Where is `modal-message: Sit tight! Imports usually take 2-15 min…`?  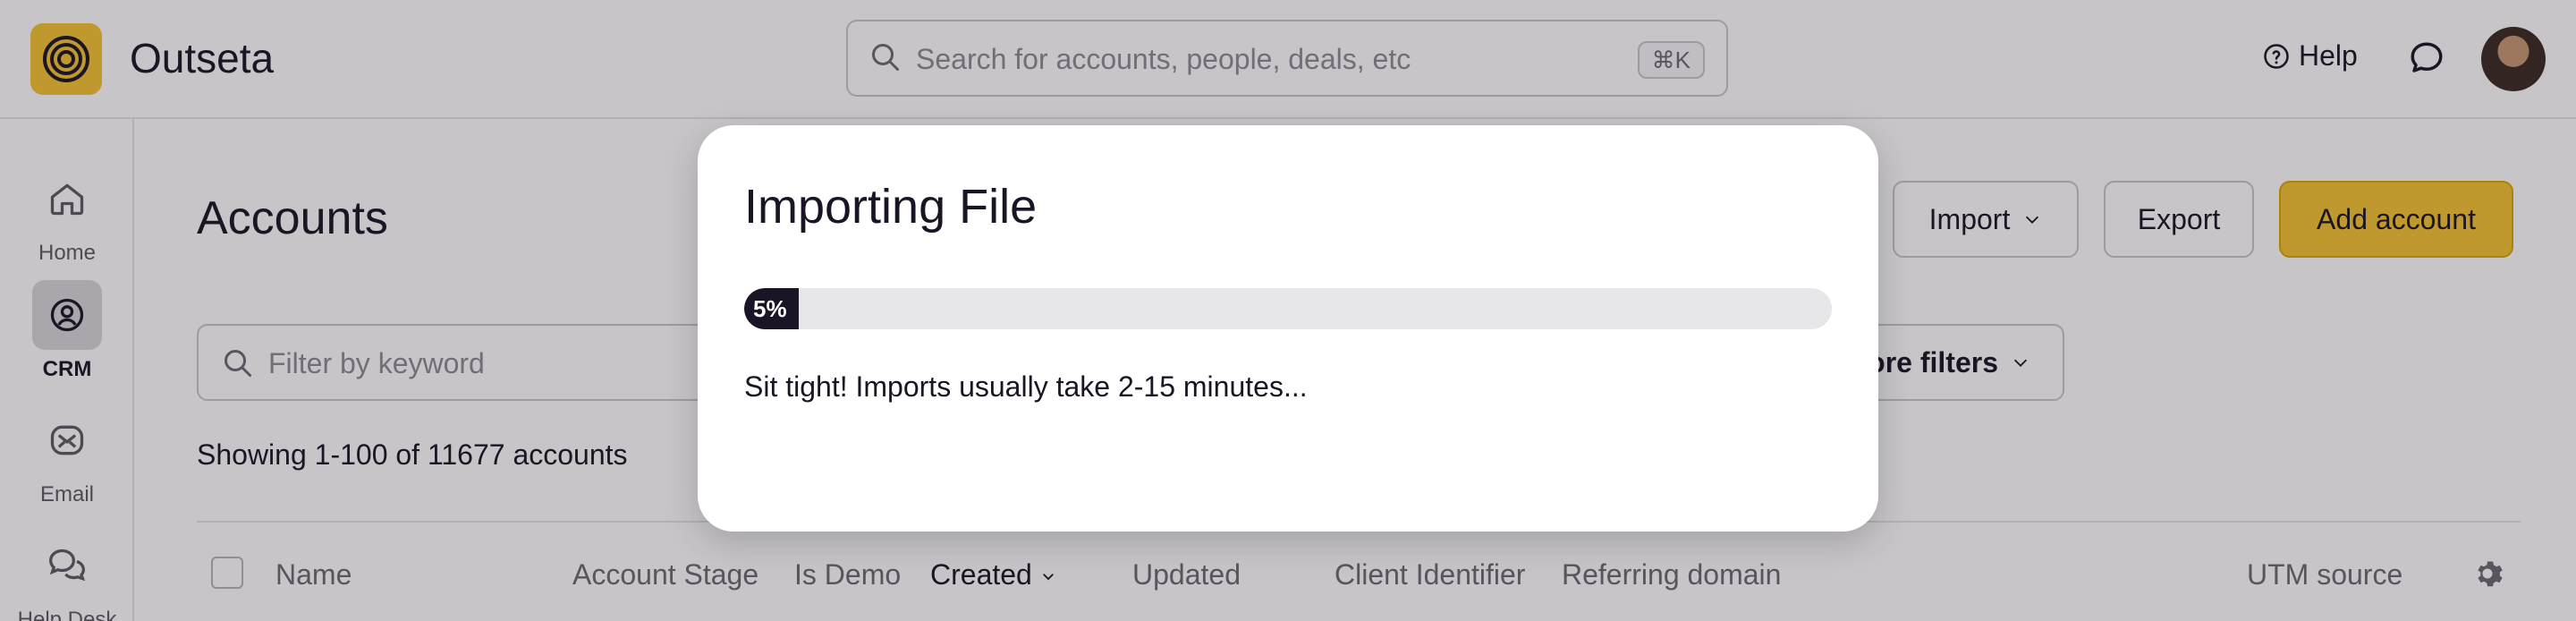
modal-message: Sit tight! Imports usually take 2-15 min… is located at coordinates (1026, 387).